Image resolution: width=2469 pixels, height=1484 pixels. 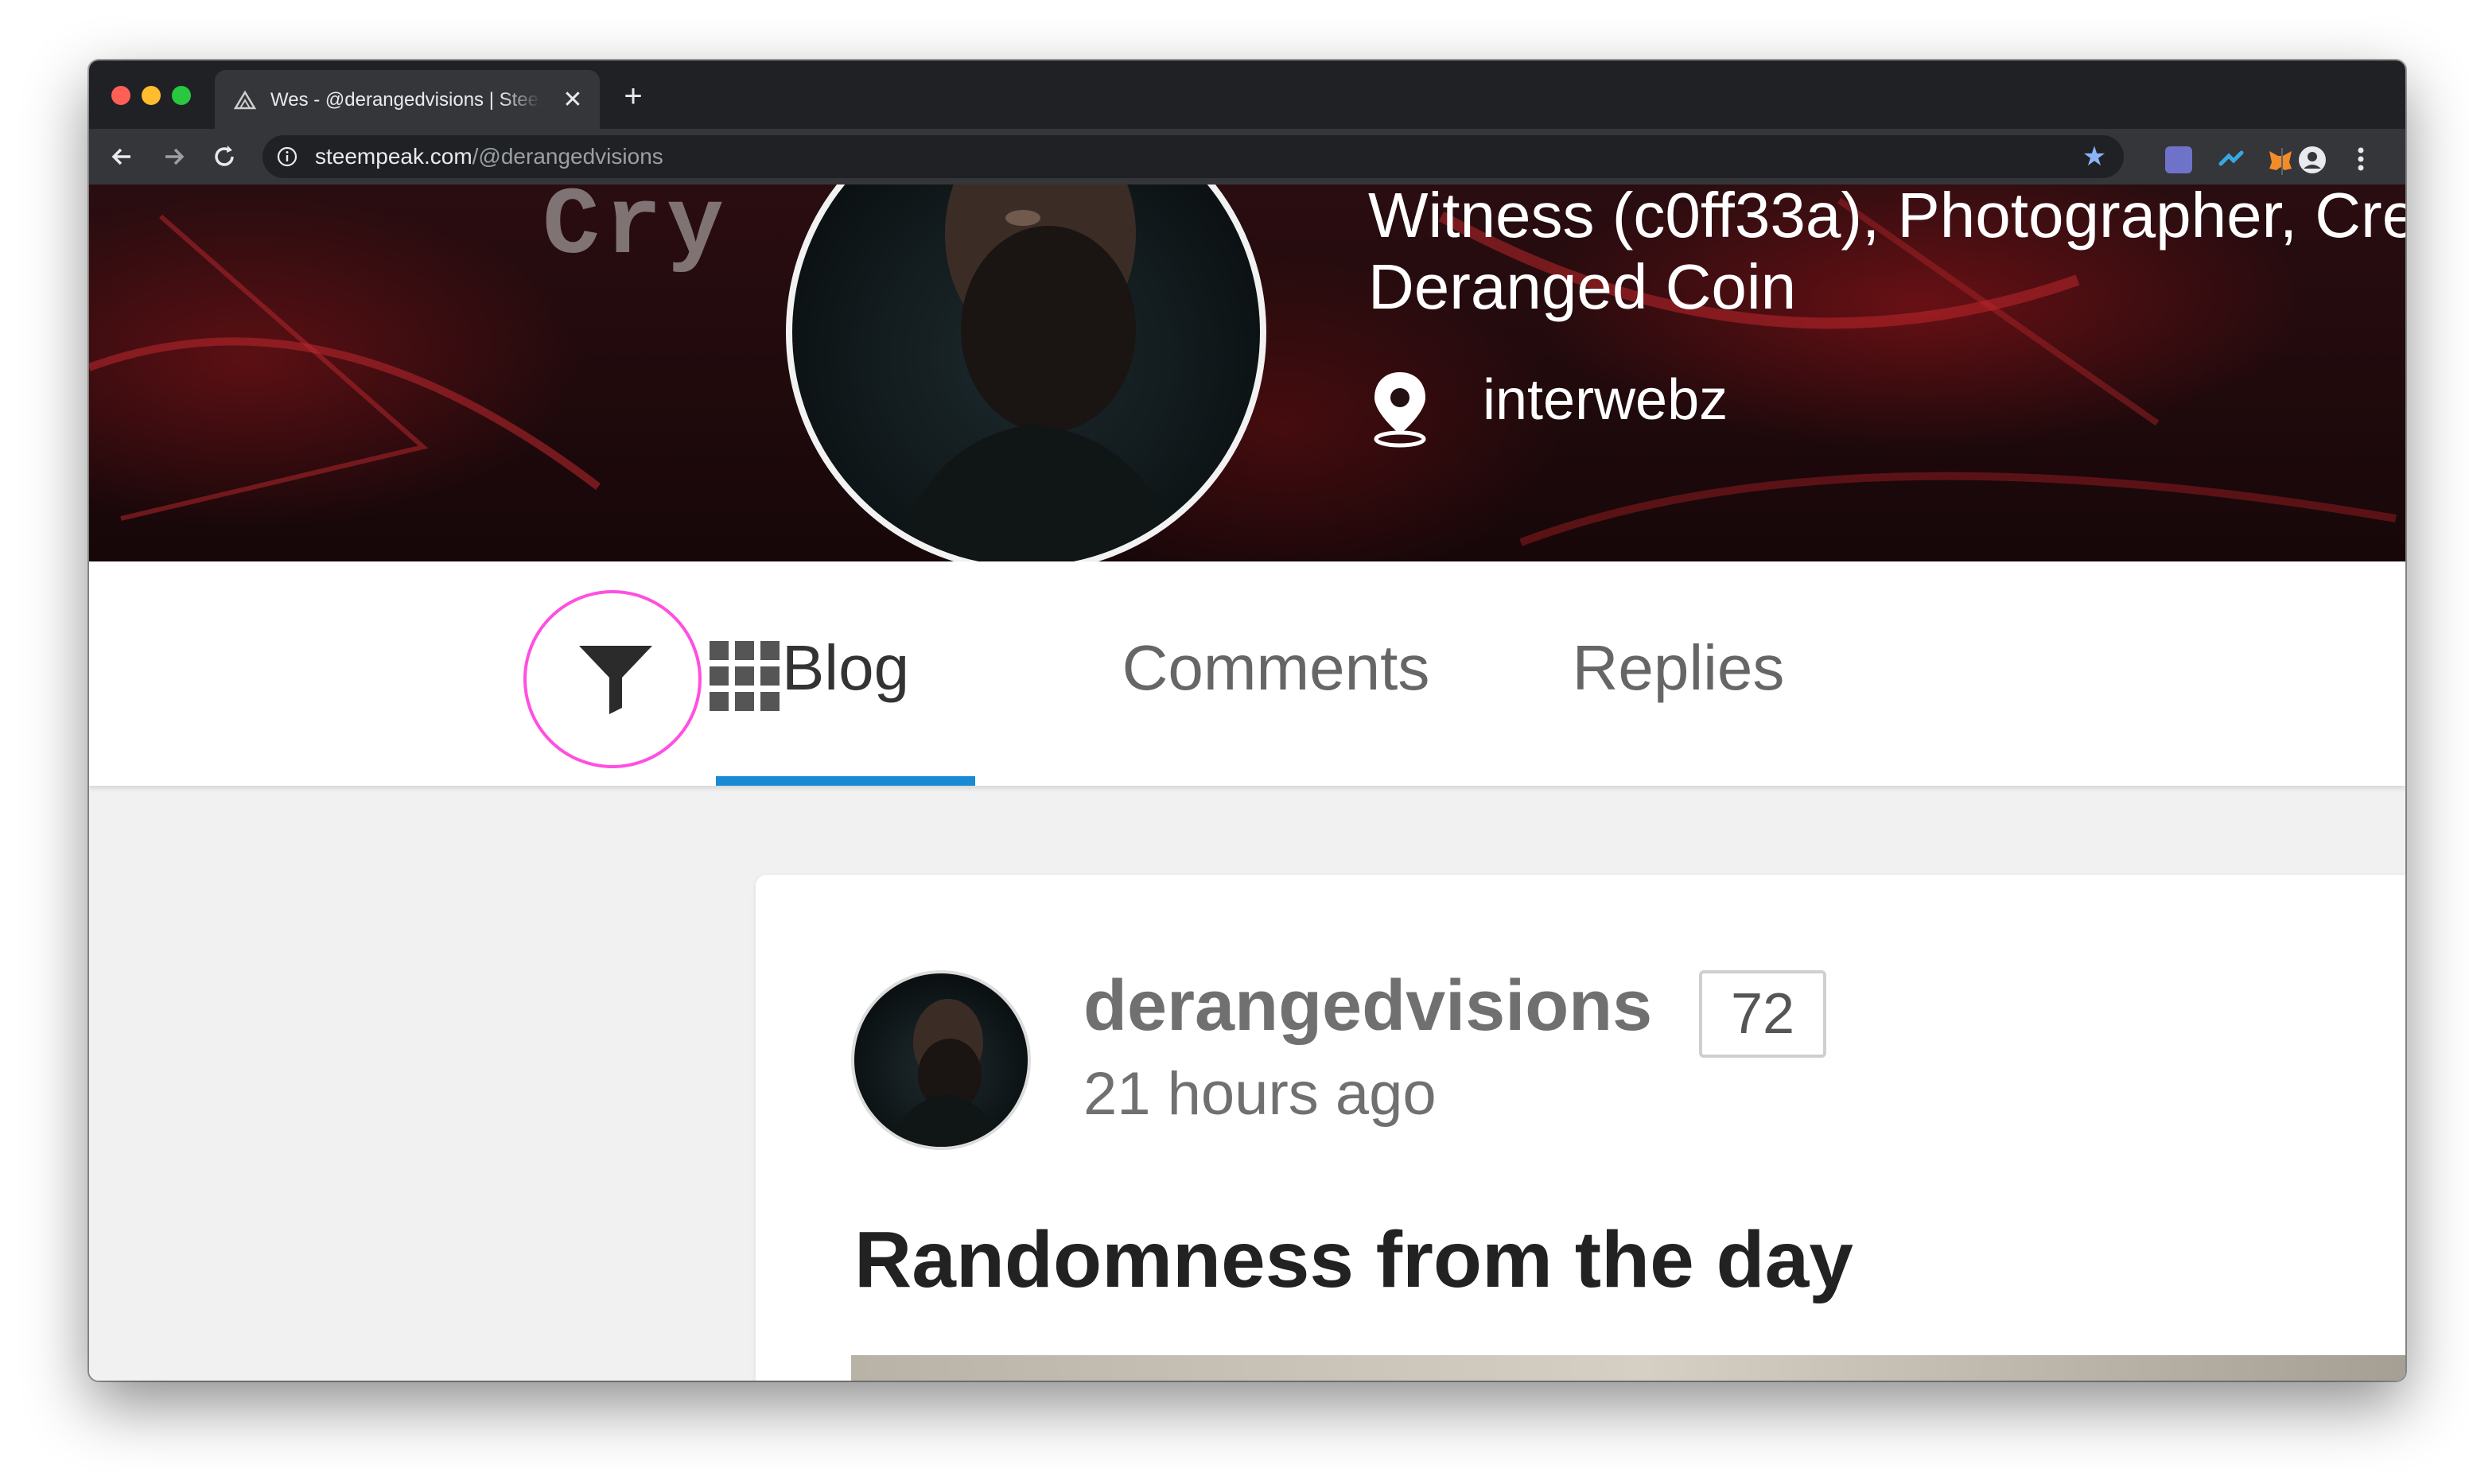 I want to click on url-text: steempeak.com/@derangedvisions, so click(x=489, y=156).